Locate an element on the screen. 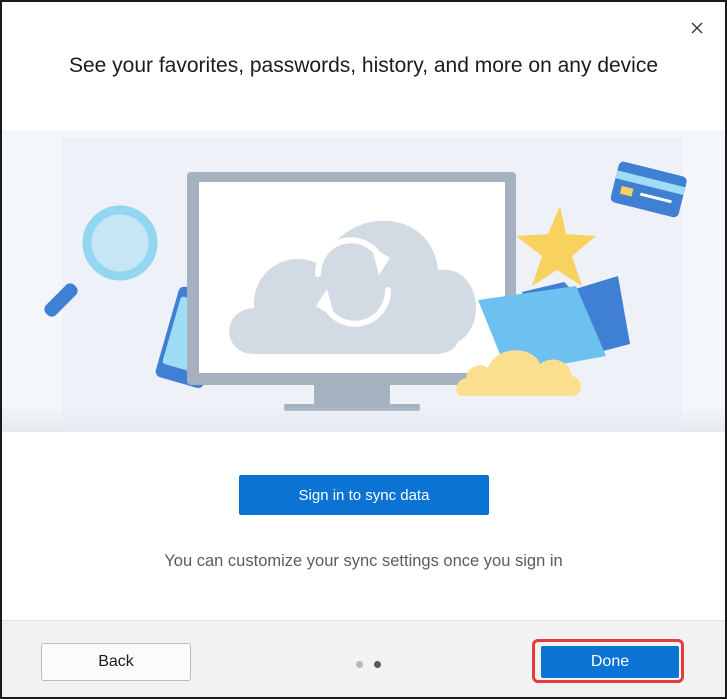 The image size is (727, 699). close-button is located at coordinates (697, 28).